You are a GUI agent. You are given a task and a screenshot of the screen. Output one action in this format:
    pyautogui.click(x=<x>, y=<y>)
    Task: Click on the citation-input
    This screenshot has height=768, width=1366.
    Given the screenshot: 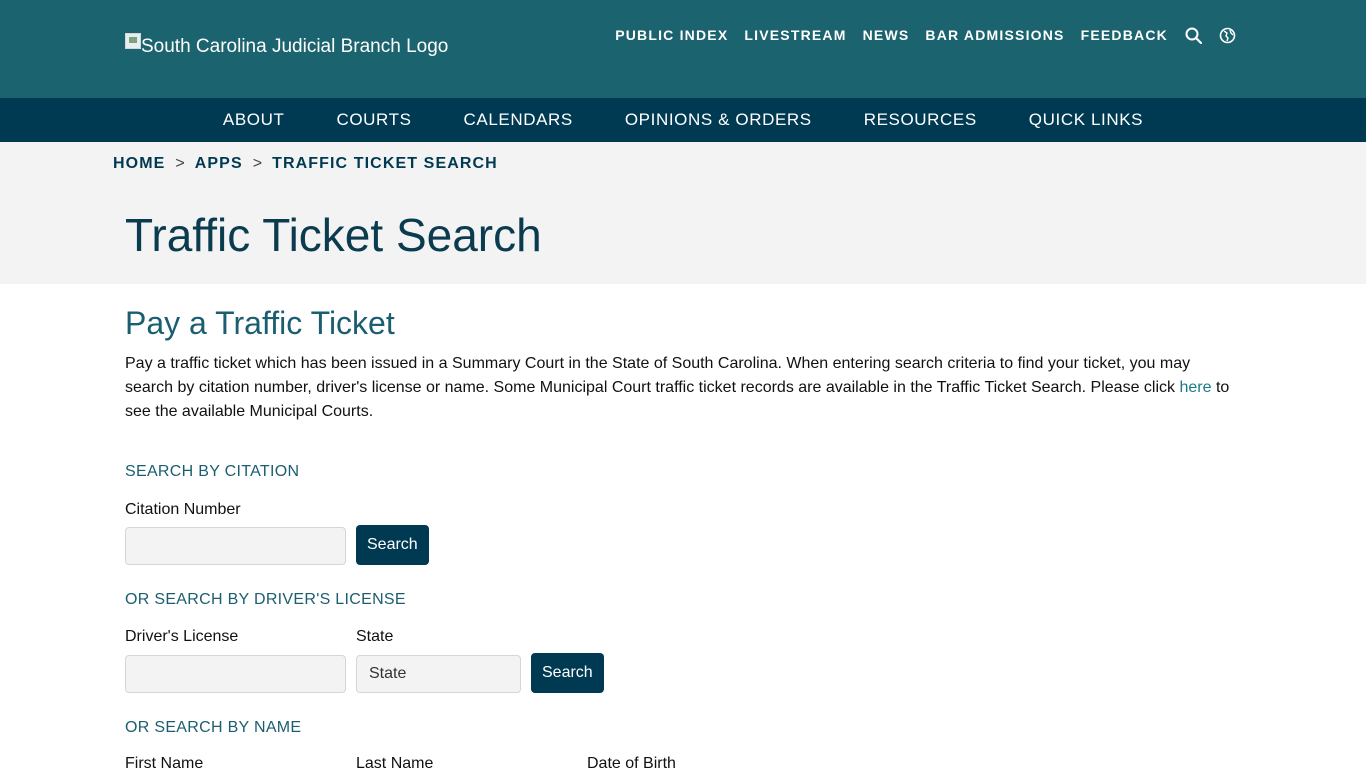 What is the action you would take?
    pyautogui.click(x=235, y=546)
    